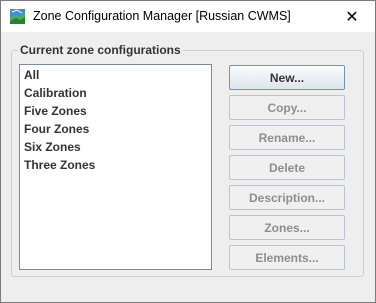 Image resolution: width=376 pixels, height=303 pixels. Describe the element at coordinates (287, 167) in the screenshot. I see `delete-button: Delete` at that location.